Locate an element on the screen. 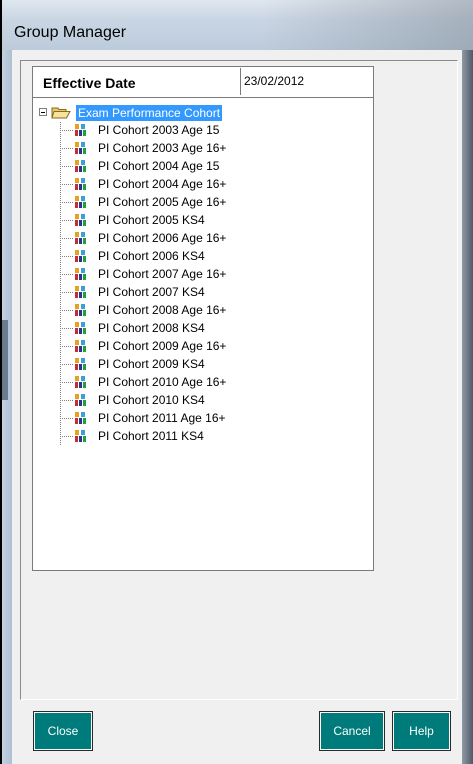 This screenshot has height=764, width=473. tree-item-label: PI Cohort 2008 KS4 is located at coordinates (151, 328).